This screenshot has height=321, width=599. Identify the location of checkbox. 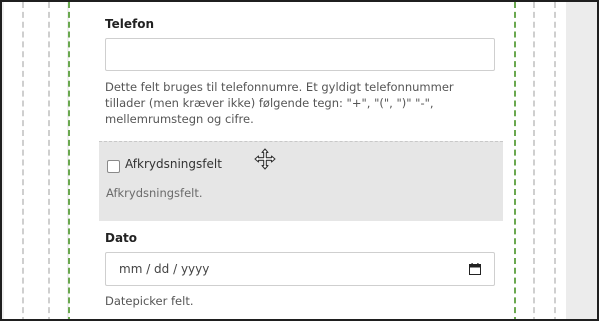
(113, 166).